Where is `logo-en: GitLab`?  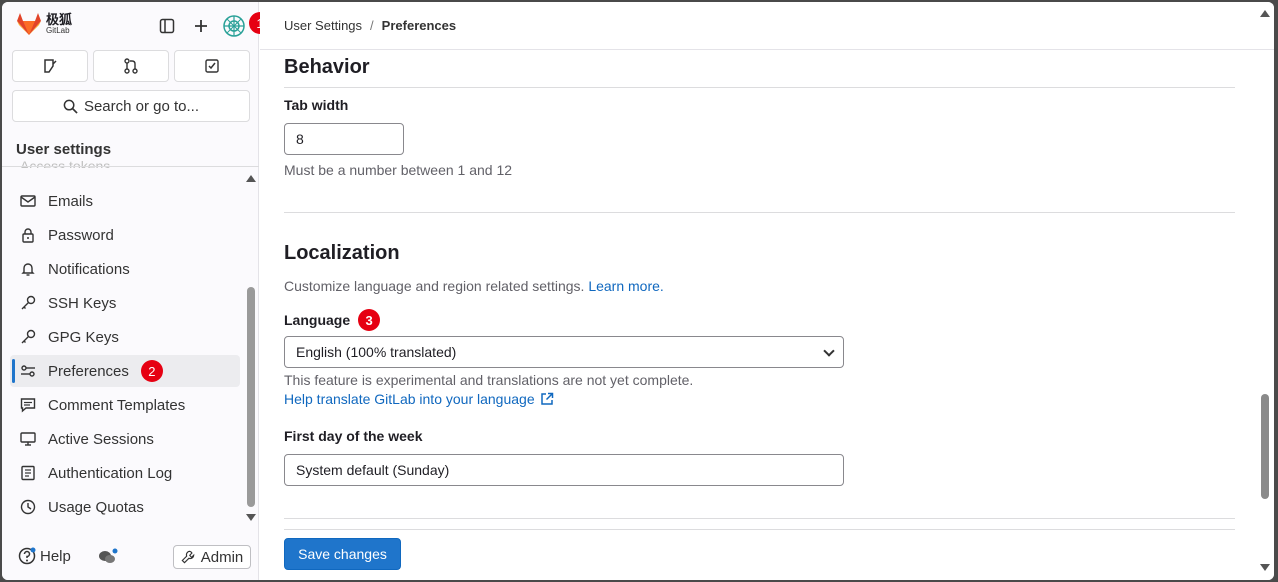 logo-en: GitLab is located at coordinates (58, 30).